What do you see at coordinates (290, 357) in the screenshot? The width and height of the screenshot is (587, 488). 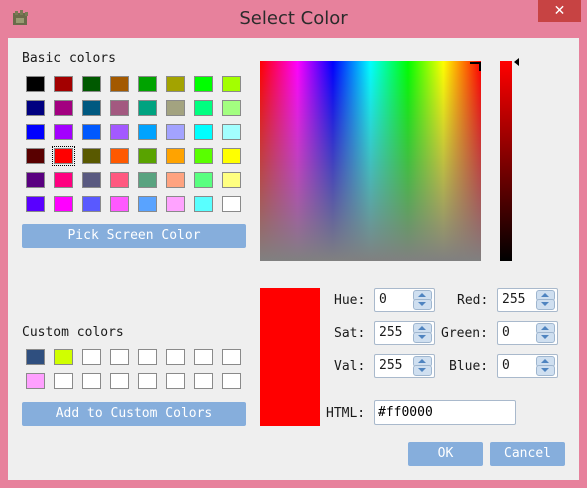 I see `current-color-preview` at bounding box center [290, 357].